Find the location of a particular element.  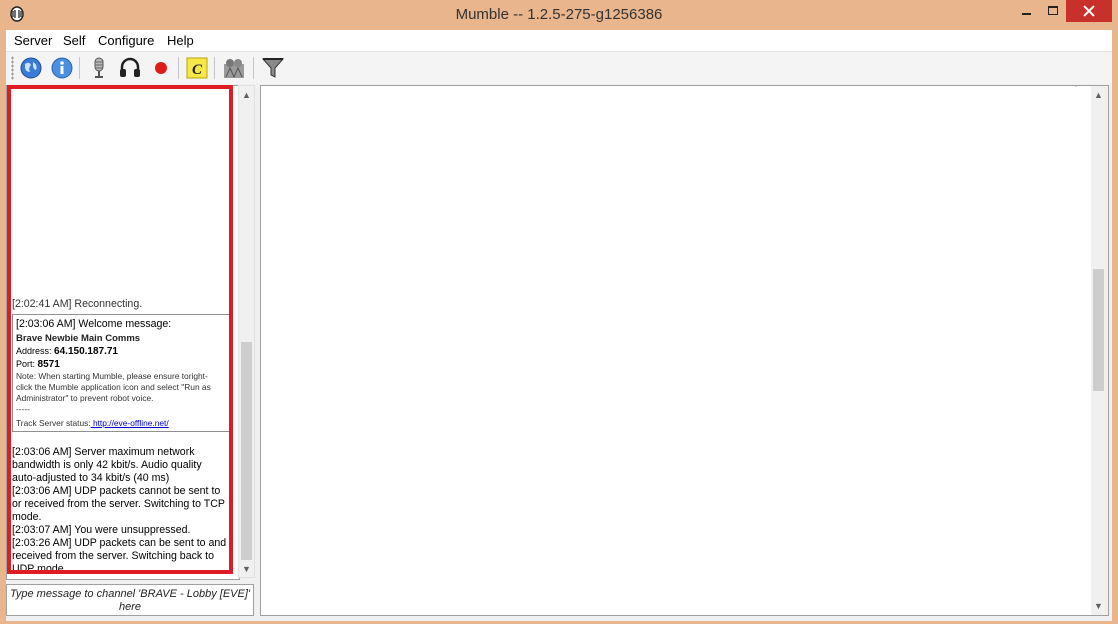

welcome-header: [2:03:06 AM] Welcome message: is located at coordinates (94, 324).